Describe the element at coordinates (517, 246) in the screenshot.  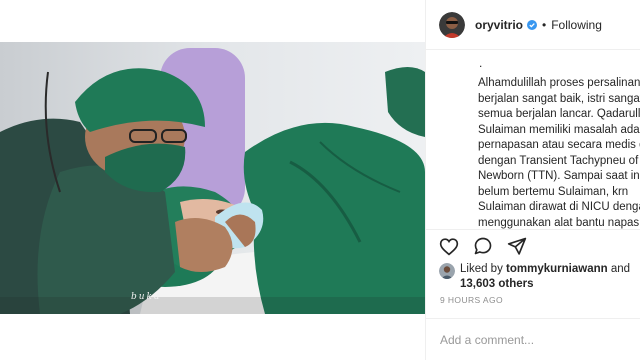
I see `paper-plane-icon` at that location.